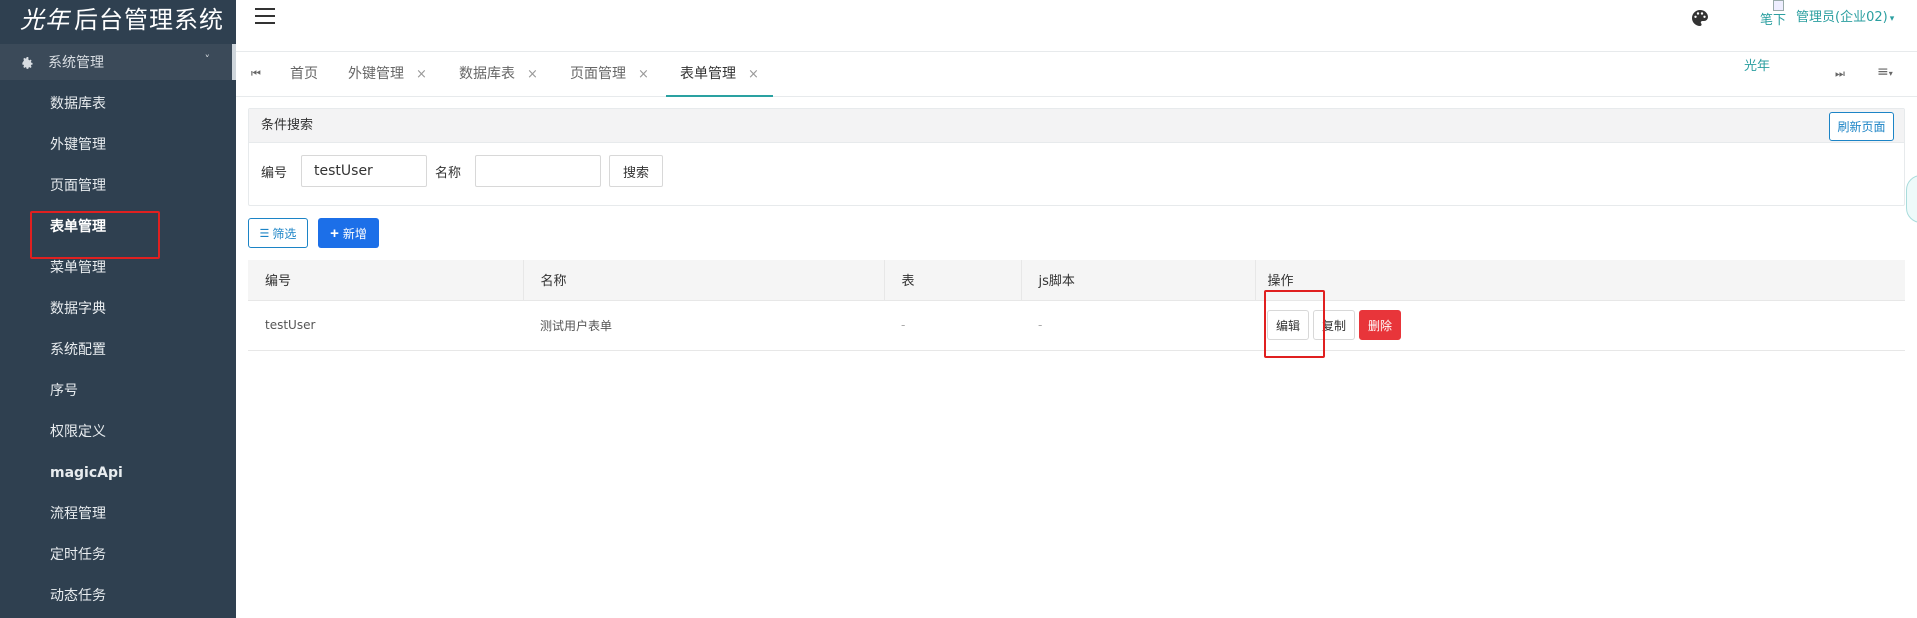 This screenshot has height=618, width=1917. Describe the element at coordinates (118, 227) in the screenshot. I see `sidebar-item-forms: 表单管理` at that location.